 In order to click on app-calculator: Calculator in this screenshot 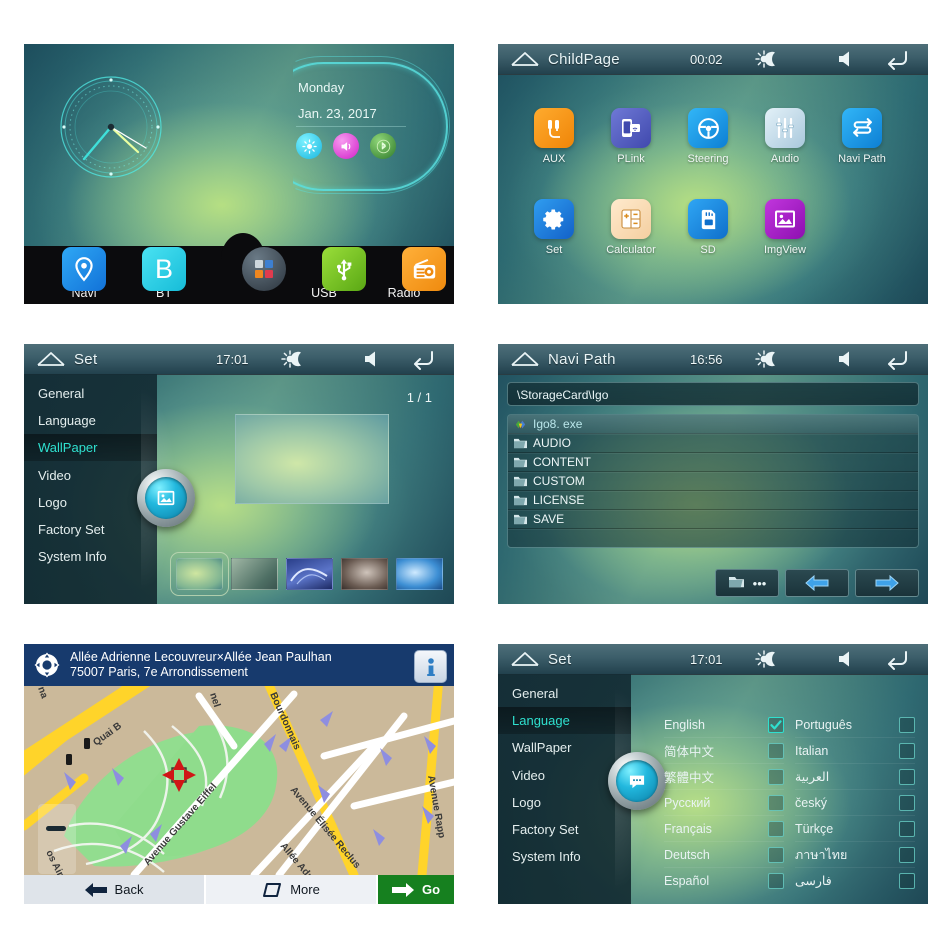, I will do `click(631, 227)`.